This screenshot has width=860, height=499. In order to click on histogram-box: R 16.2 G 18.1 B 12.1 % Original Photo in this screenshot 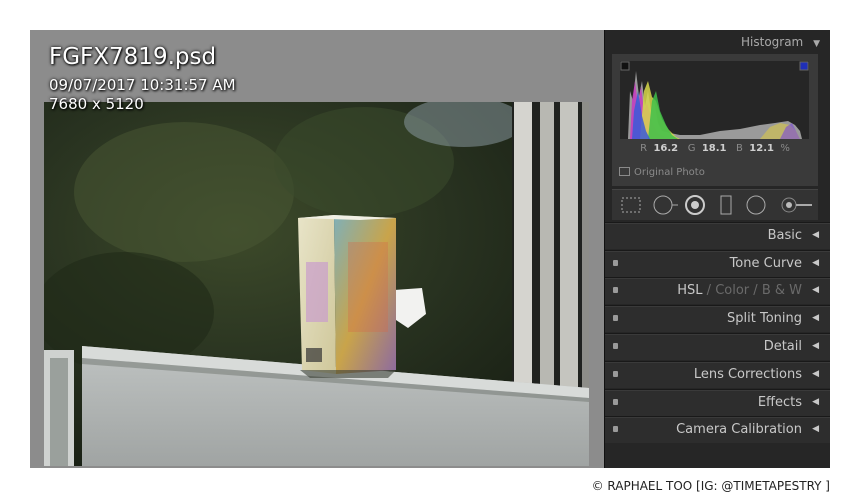, I will do `click(715, 120)`.